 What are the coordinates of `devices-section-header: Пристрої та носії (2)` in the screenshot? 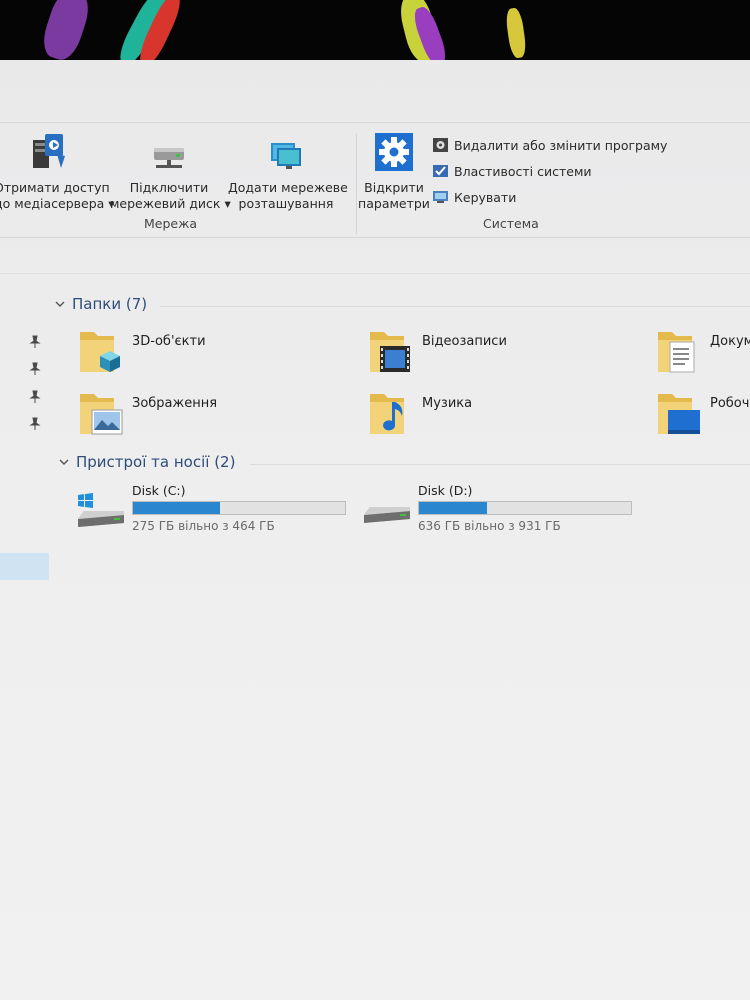 It's located at (146, 462).